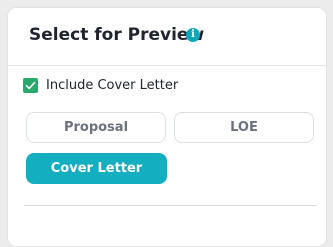  I want to click on proposal-button: Proposal, so click(96, 127).